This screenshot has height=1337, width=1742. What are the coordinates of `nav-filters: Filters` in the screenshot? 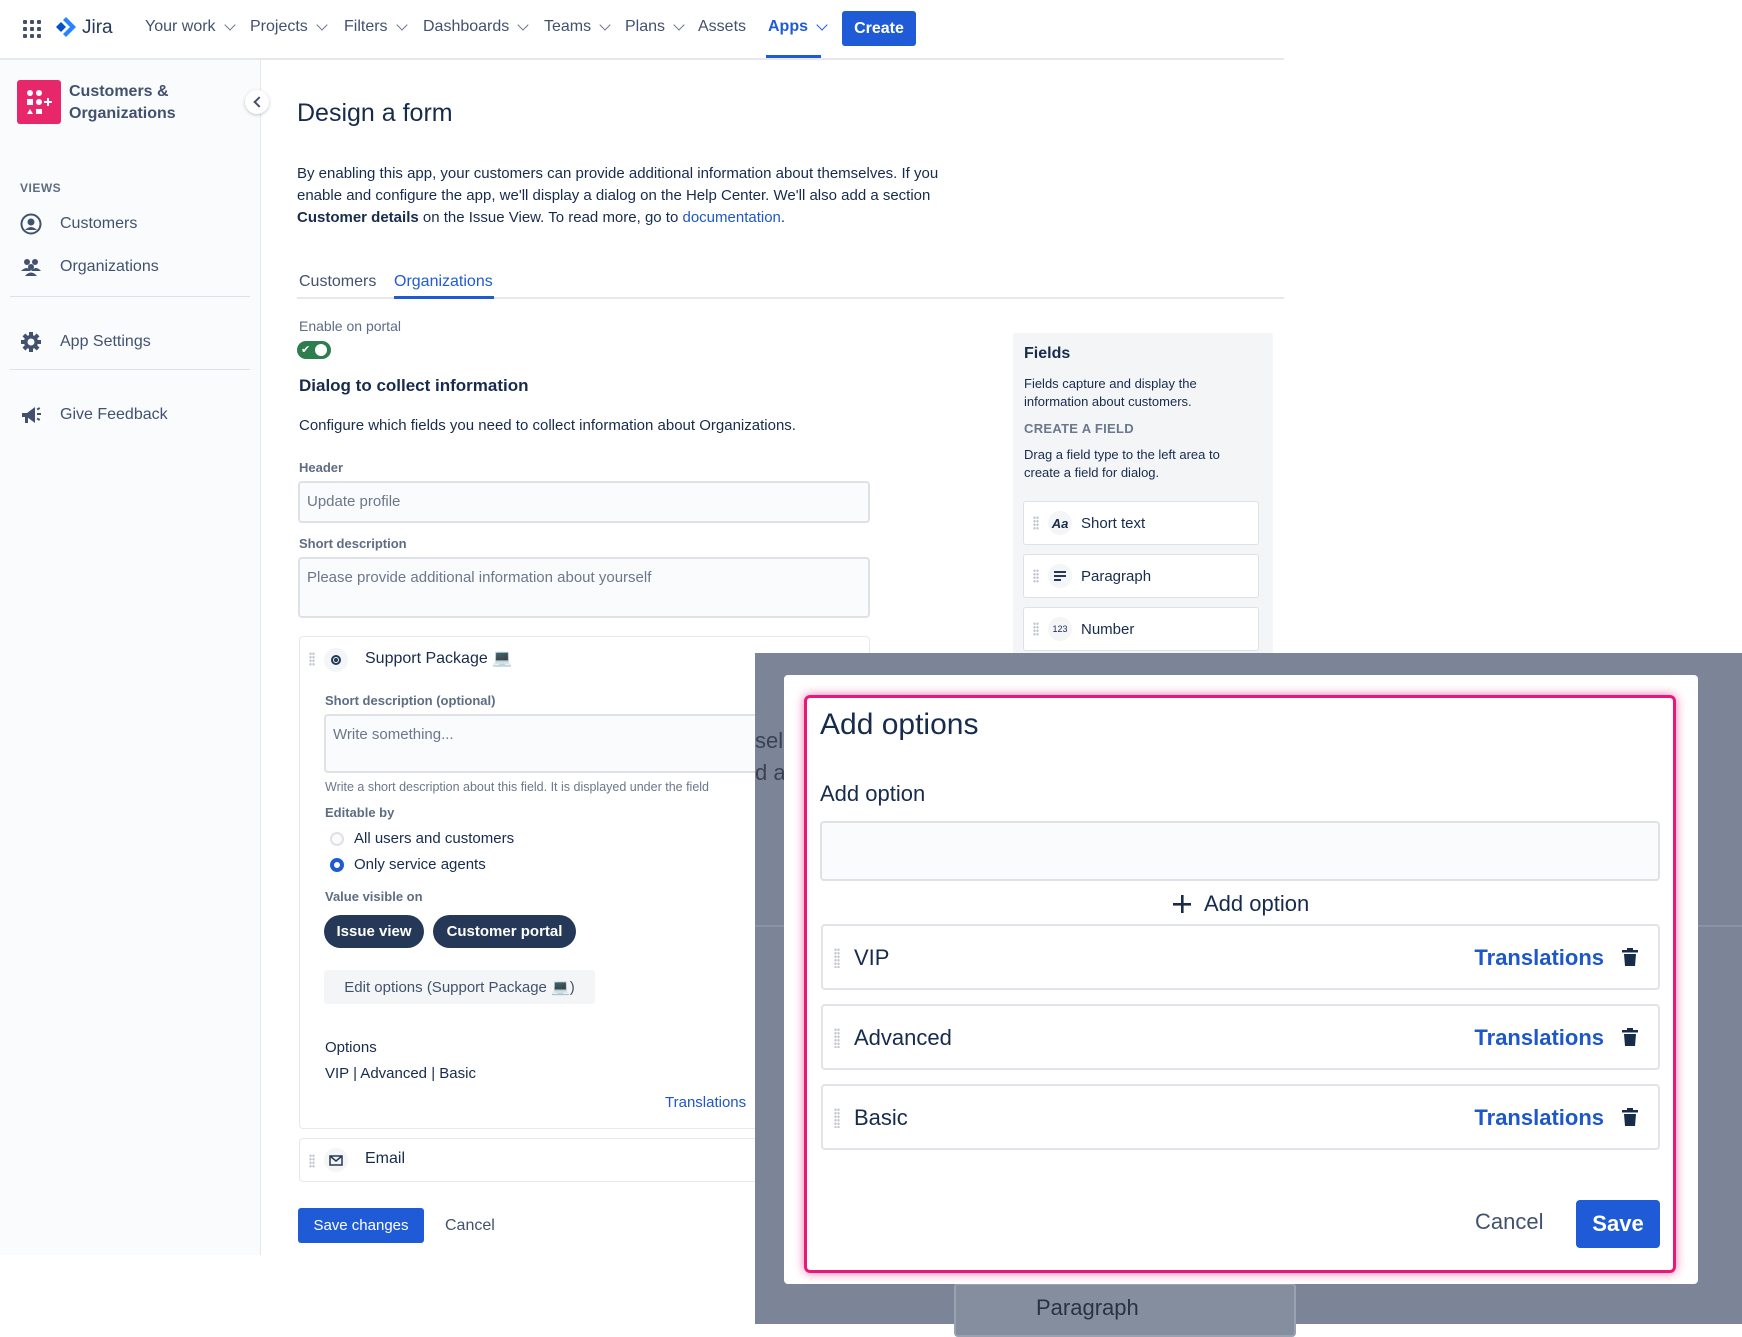 It's located at (376, 27).